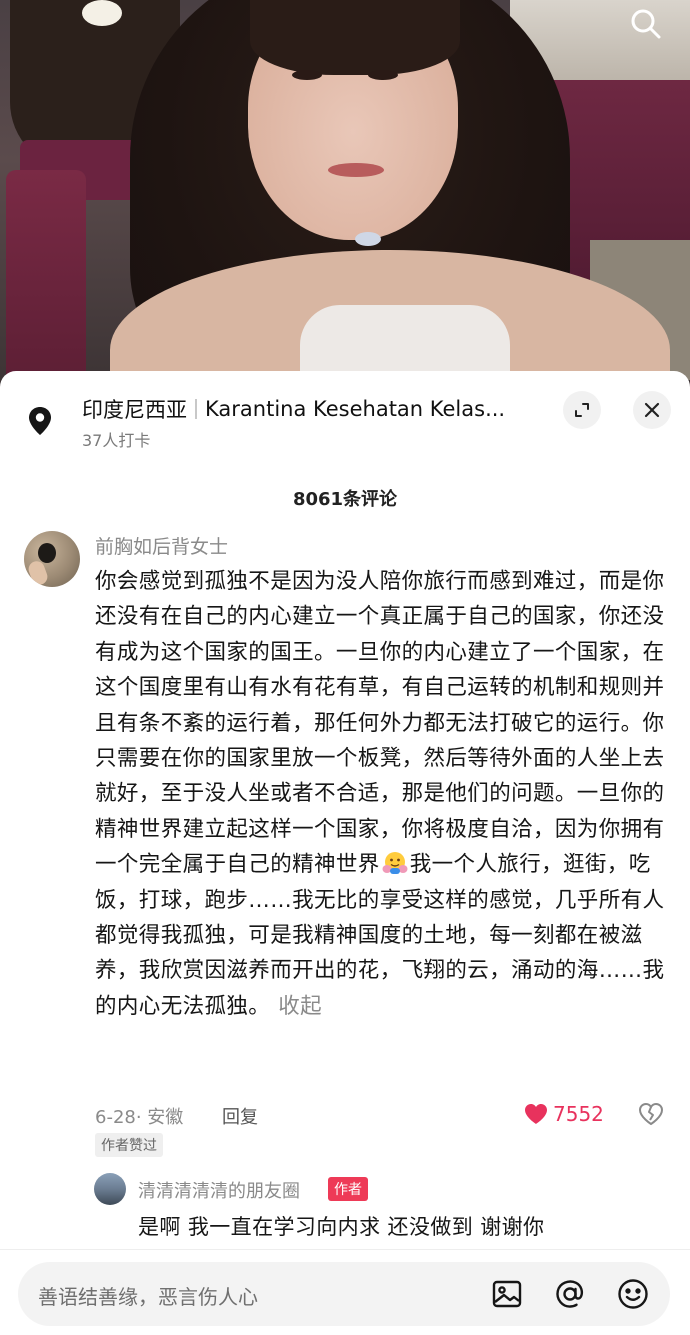  I want to click on comment-username: 前胸如后背女士, so click(161, 545).